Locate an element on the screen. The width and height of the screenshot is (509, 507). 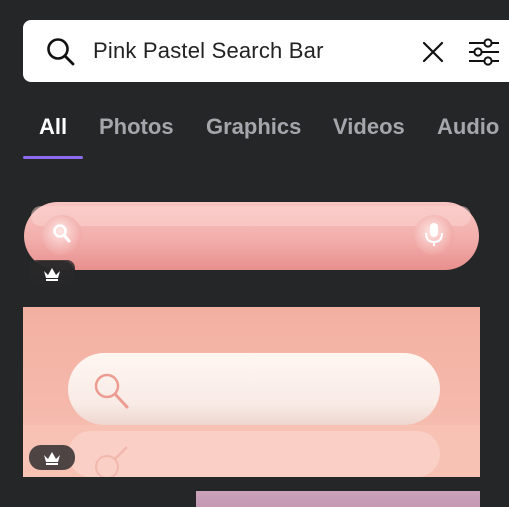
search-bar: Pink Pastel Search Bar is located at coordinates (266, 51).